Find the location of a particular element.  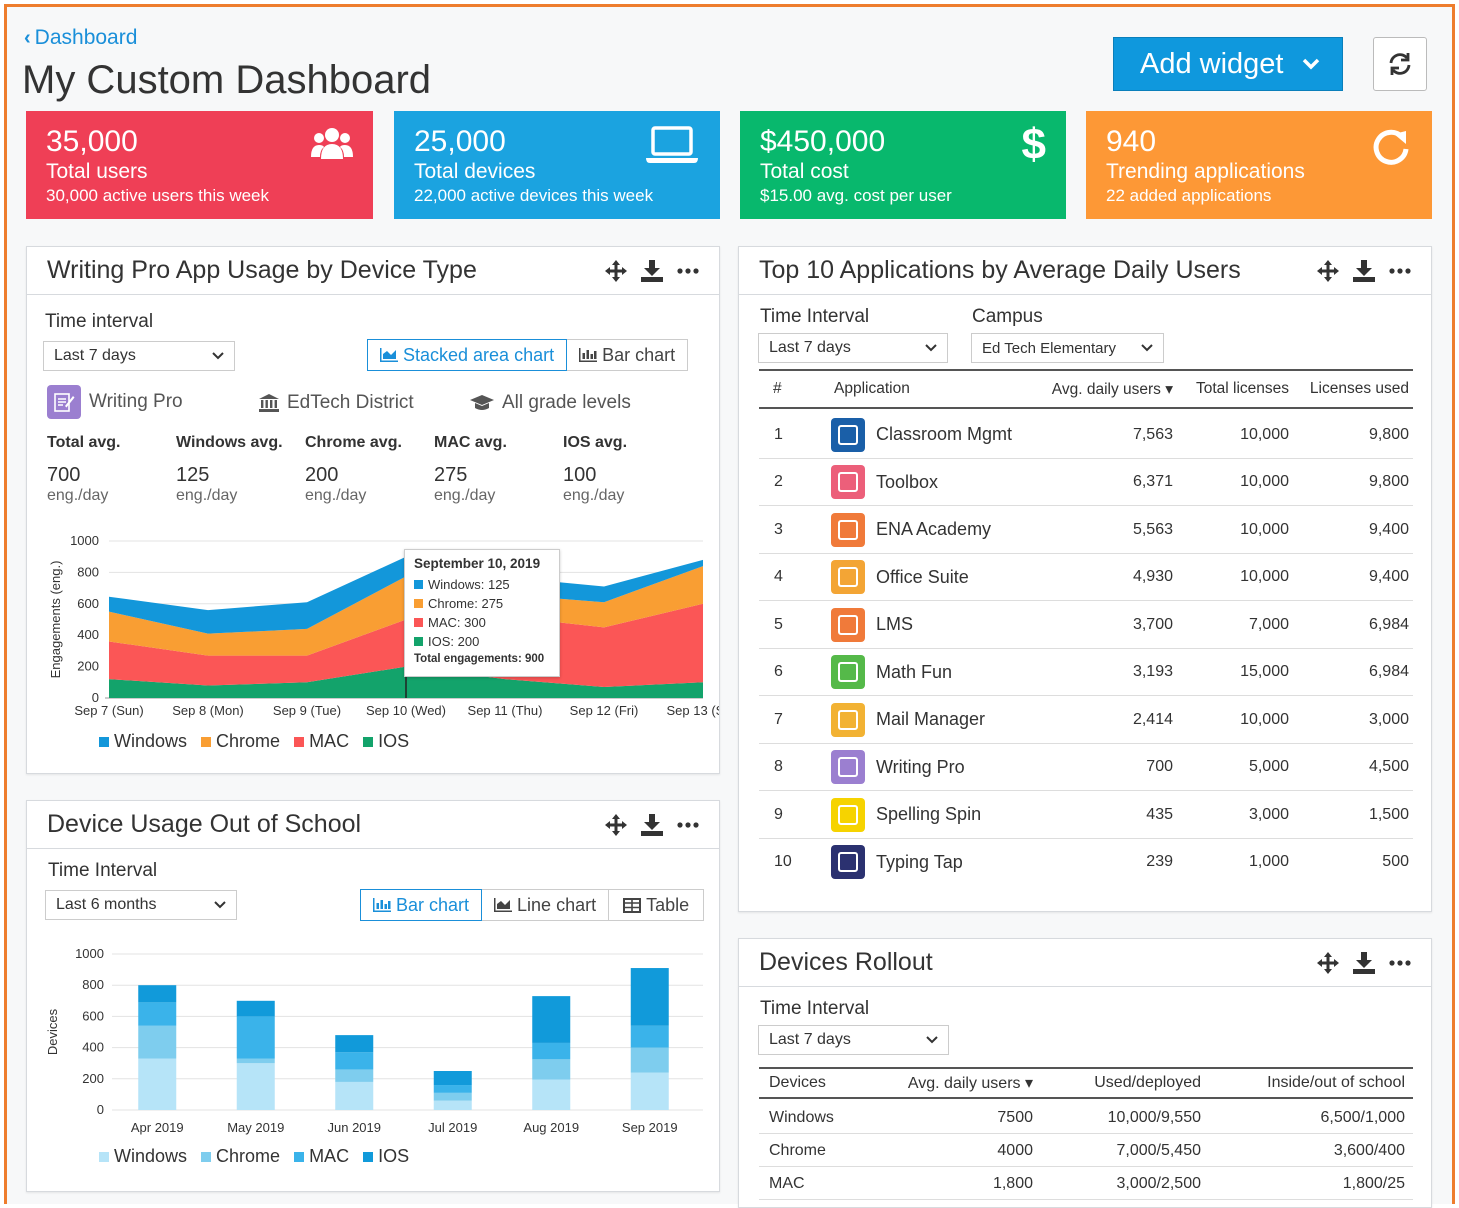

table-row: Windows 7500 10,000/9,550 6,500/1,000 is located at coordinates (1086, 1117).